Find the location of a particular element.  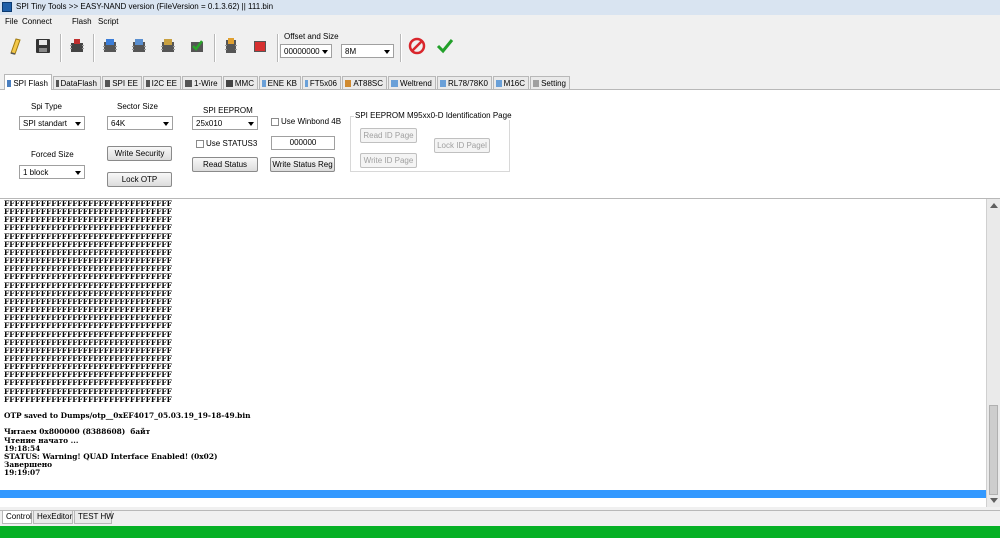

tab-i2c-ee: I2C EE is located at coordinates (162, 82).